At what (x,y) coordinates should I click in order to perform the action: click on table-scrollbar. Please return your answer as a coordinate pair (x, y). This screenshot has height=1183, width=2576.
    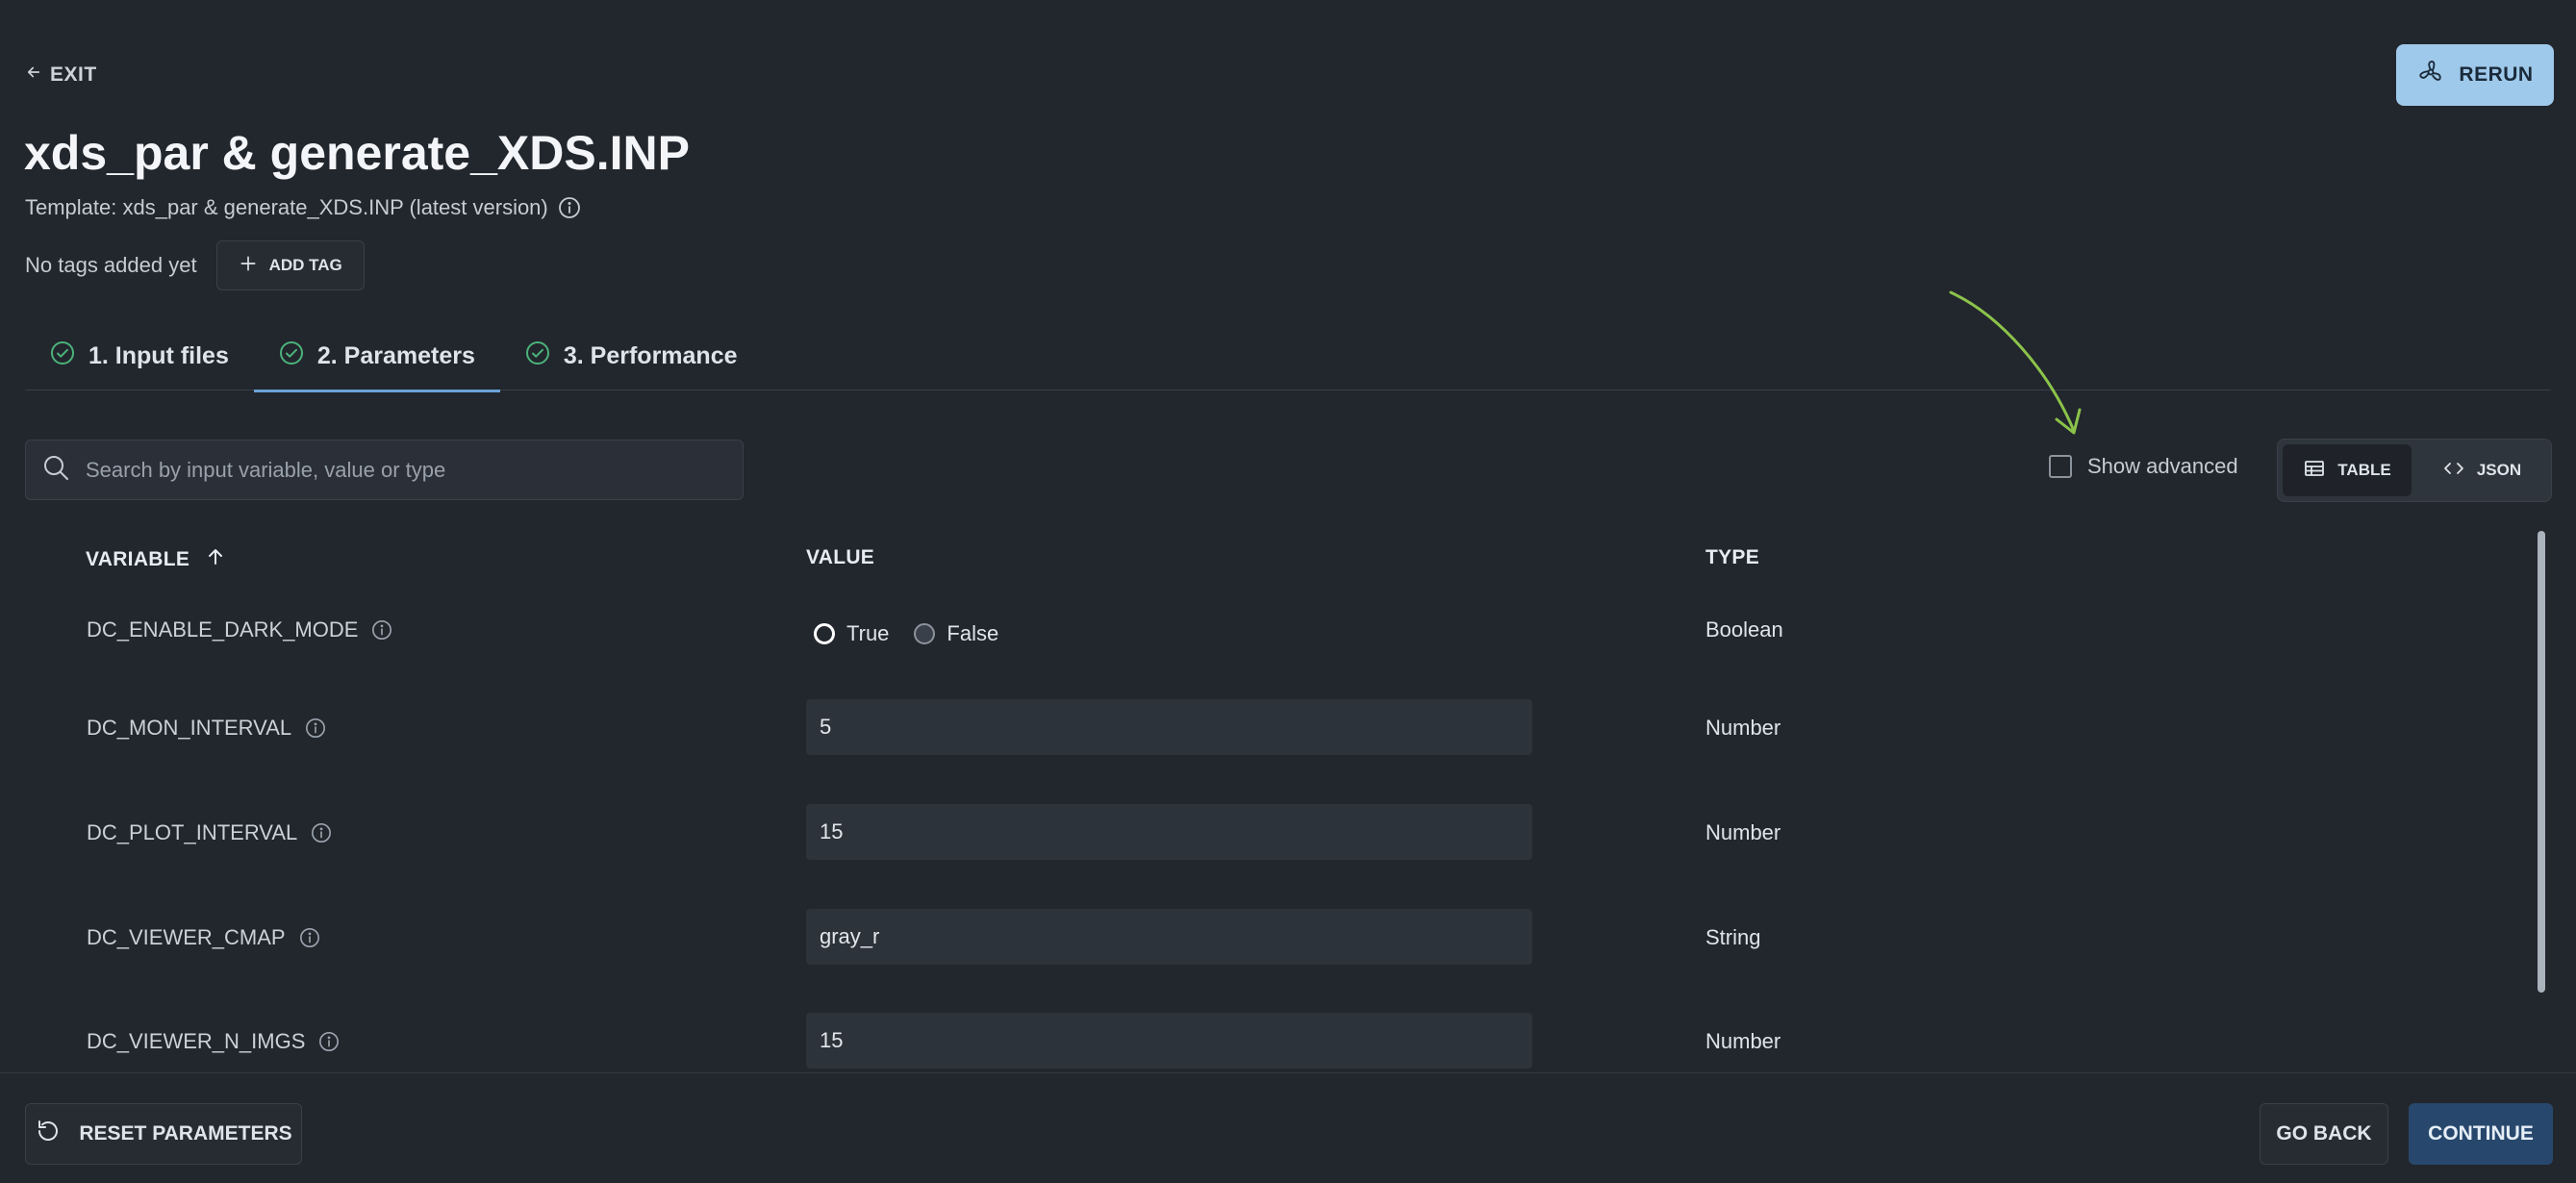
    Looking at the image, I should click on (2541, 762).